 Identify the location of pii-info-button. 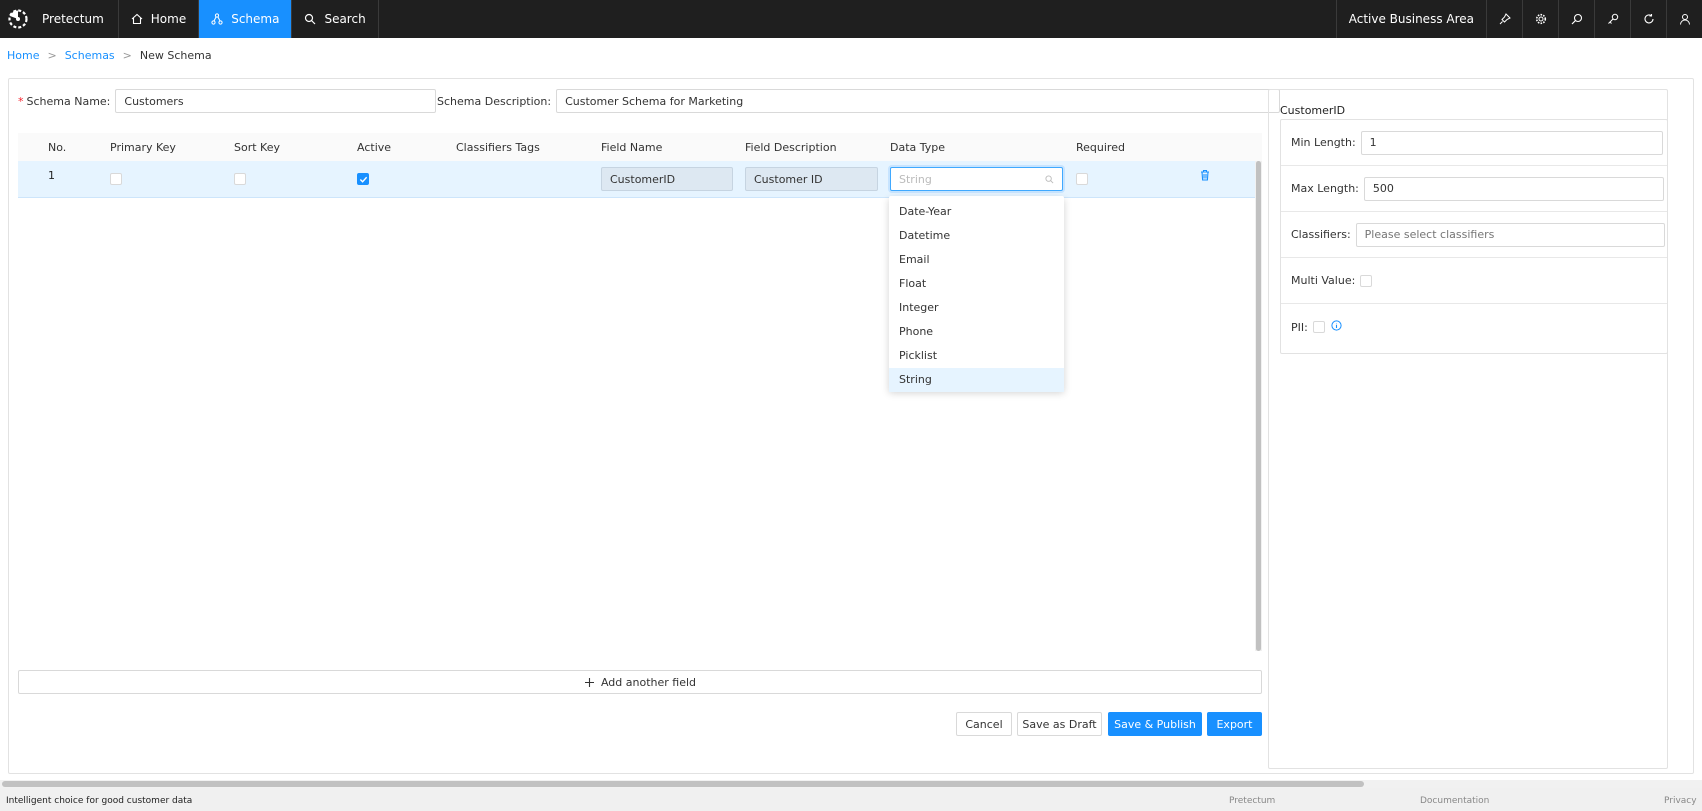
(1333, 327).